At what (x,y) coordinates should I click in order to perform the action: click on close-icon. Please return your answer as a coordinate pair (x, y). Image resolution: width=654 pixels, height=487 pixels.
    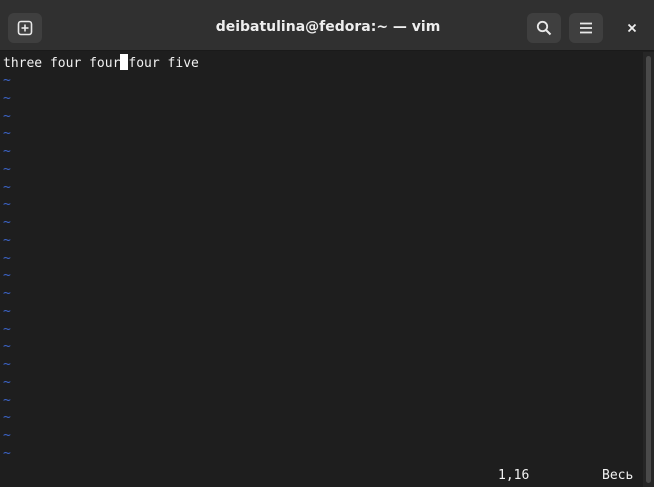
    Looking at the image, I should click on (632, 28).